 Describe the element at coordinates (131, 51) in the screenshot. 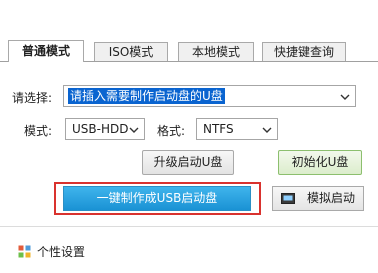

I see `tab-iso-mode: ISO模式` at that location.